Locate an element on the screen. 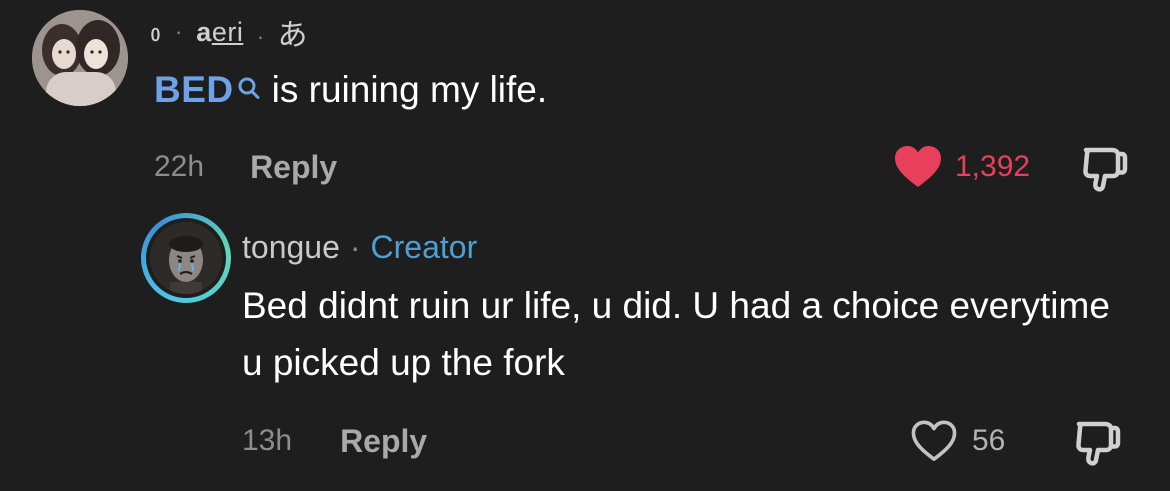  like-count: 1,392 is located at coordinates (993, 166).